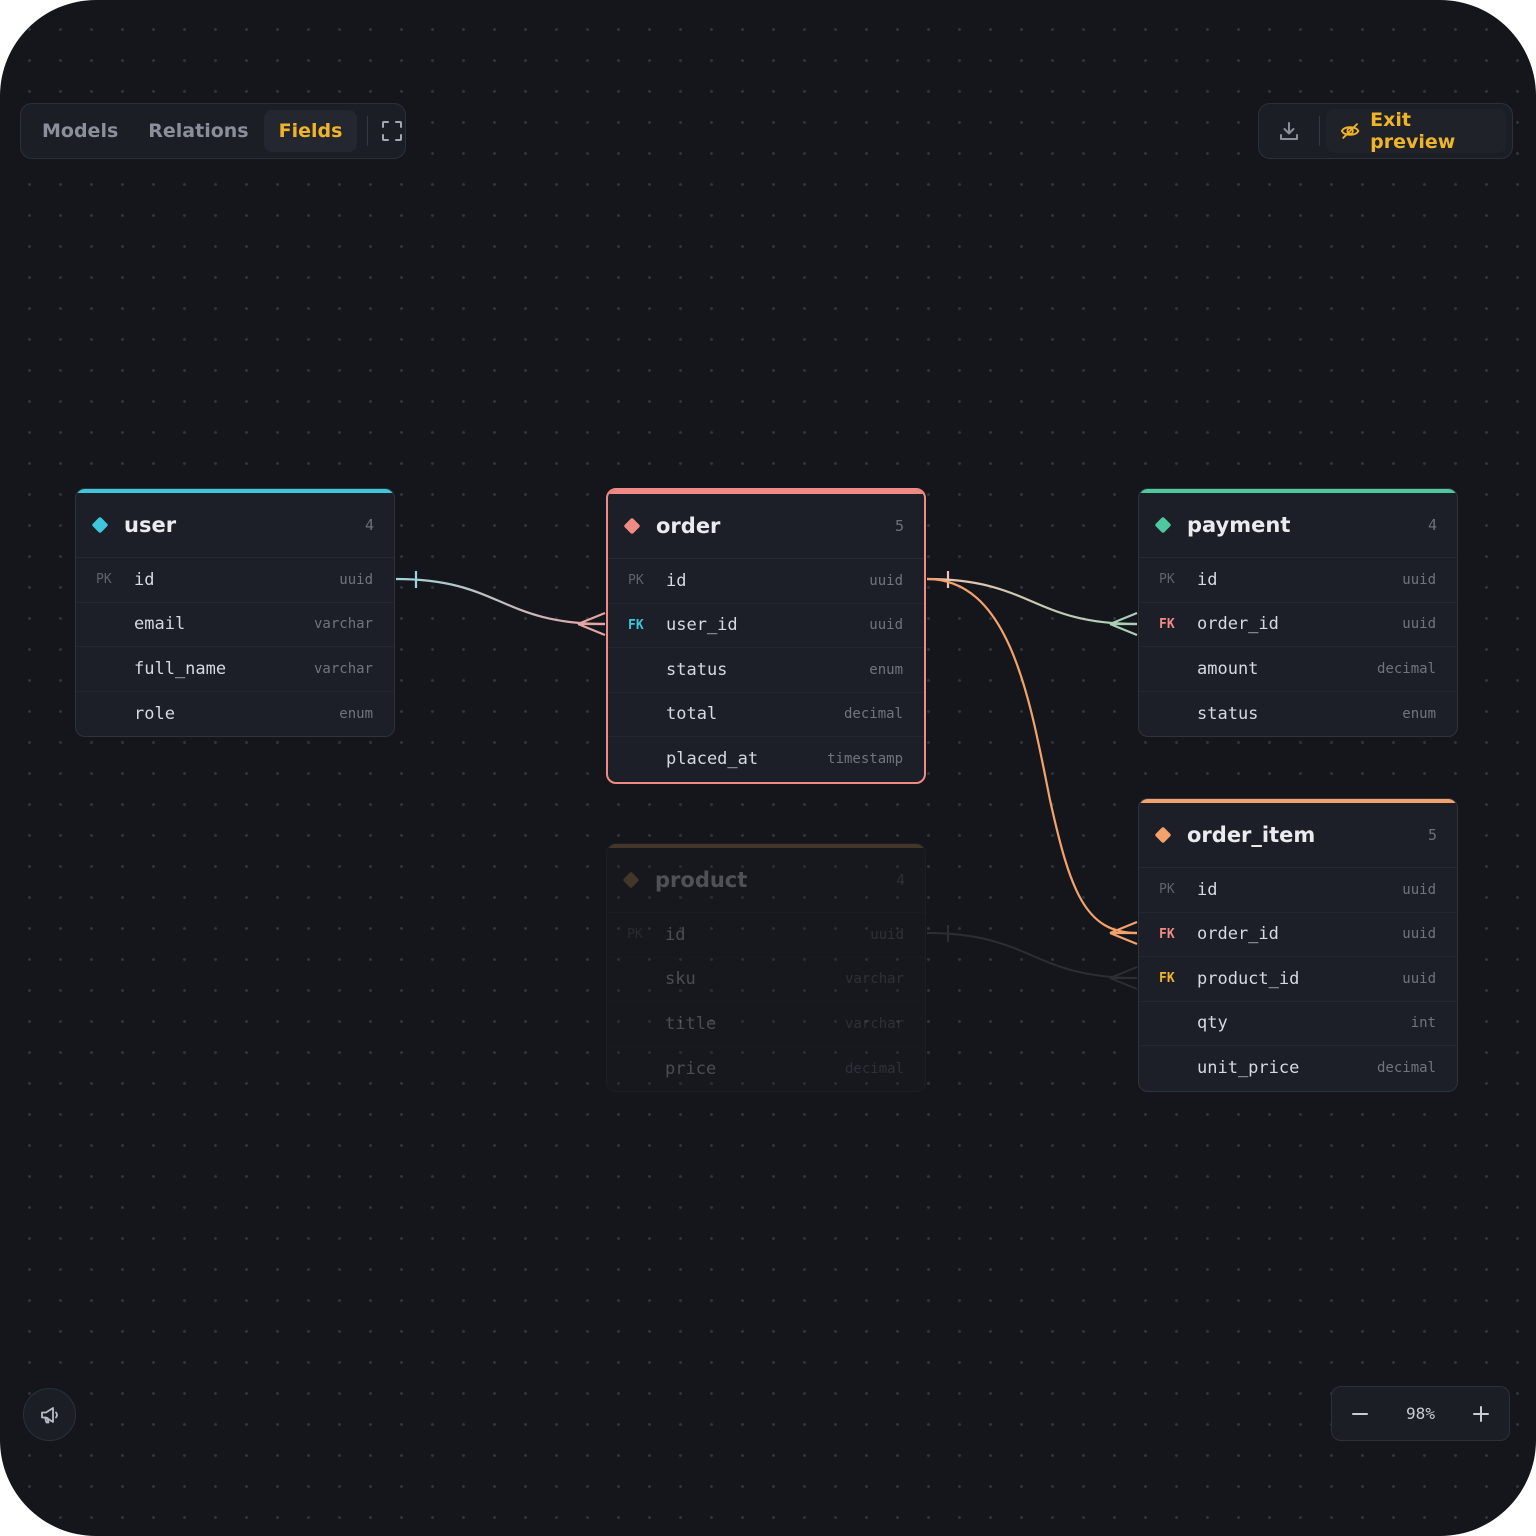 Image resolution: width=1536 pixels, height=1536 pixels. Describe the element at coordinates (80, 131) in the screenshot. I see `tab-models: Models` at that location.